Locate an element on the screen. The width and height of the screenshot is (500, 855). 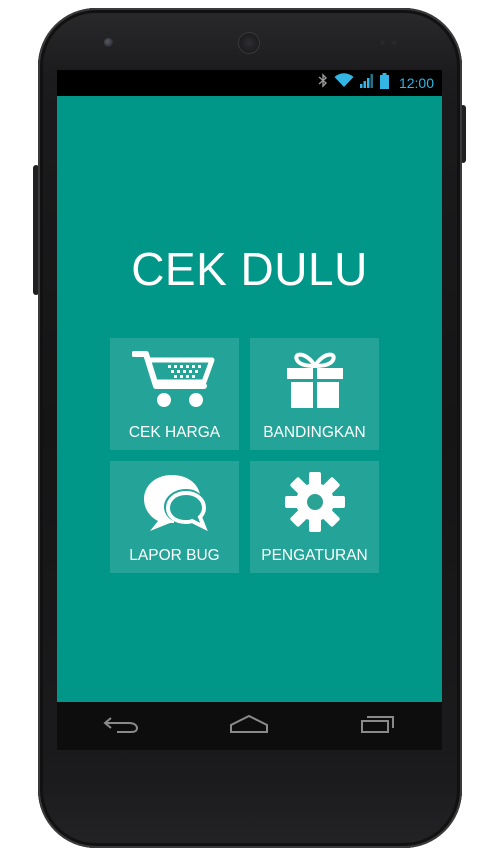
gift-icon is located at coordinates (314, 379).